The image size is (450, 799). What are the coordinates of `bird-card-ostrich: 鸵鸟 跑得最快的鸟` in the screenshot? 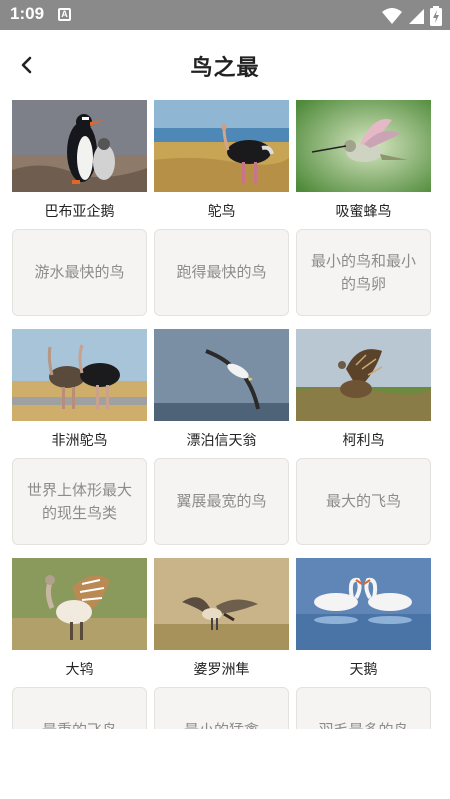 It's located at (221, 208).